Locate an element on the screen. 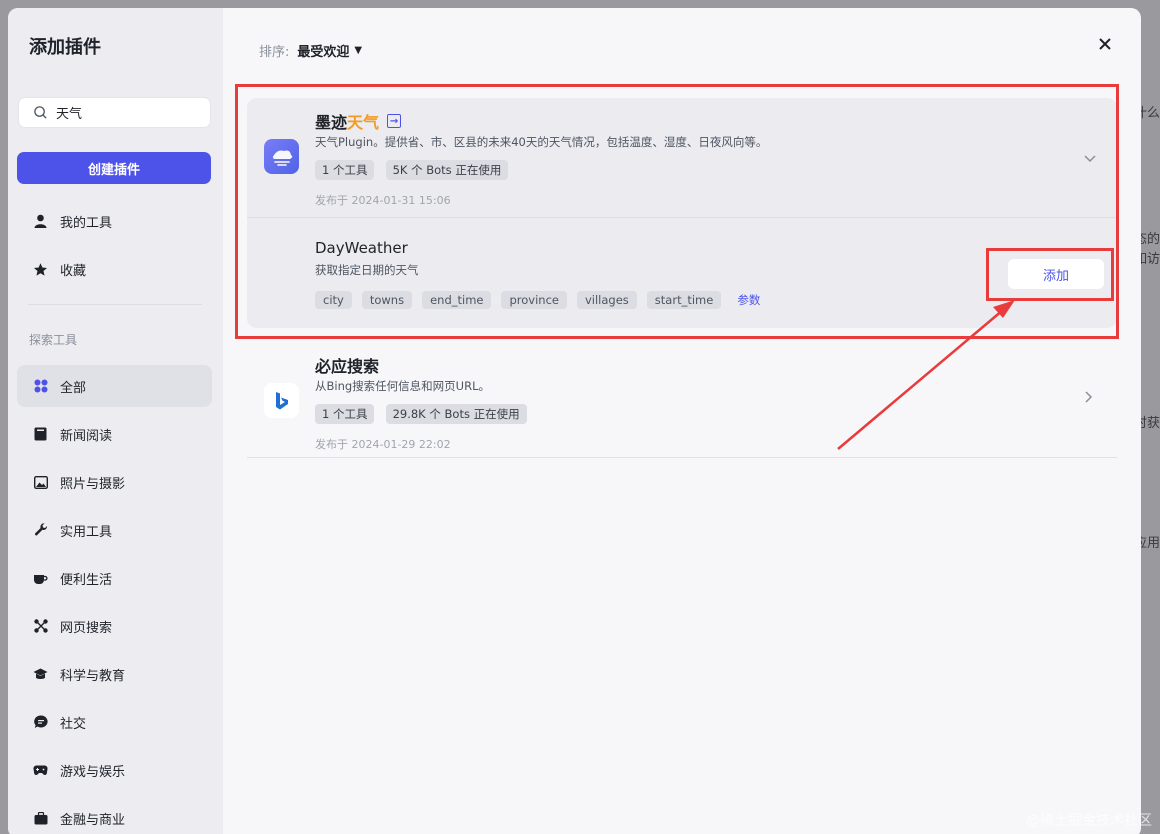 This screenshot has height=834, width=1160. create-plugin-button: 创建插件 is located at coordinates (114, 168).